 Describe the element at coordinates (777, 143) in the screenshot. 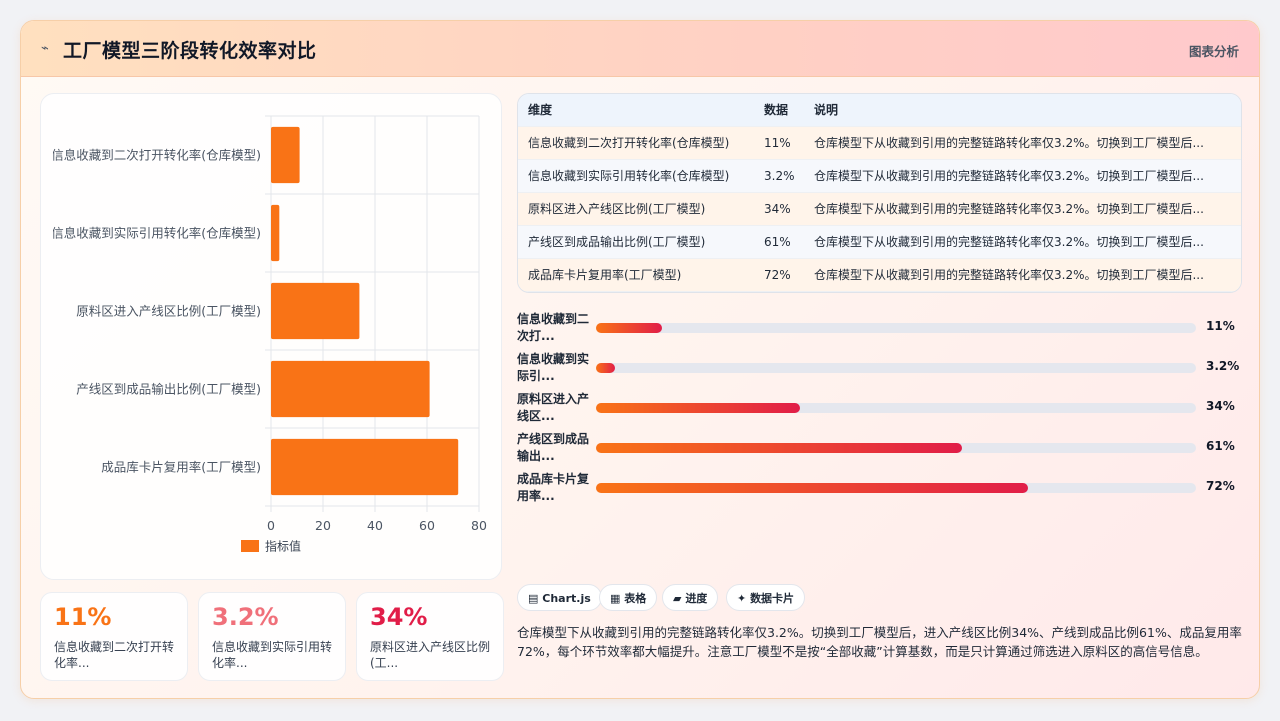

I see `table-cell-data: 11%` at that location.